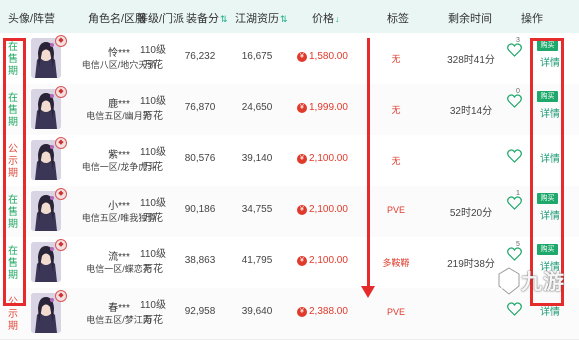  I want to click on watermark-logo: 九游, so click(535, 282).